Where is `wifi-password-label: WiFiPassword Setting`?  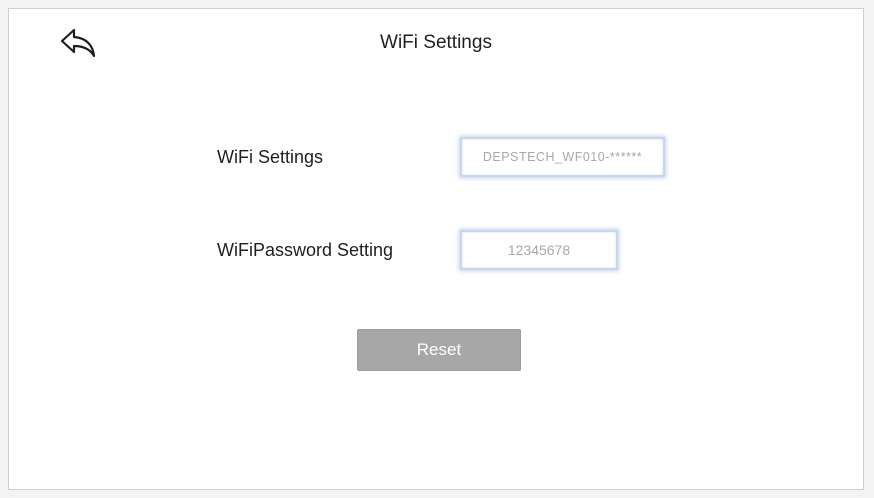 wifi-password-label: WiFiPassword Setting is located at coordinates (305, 250).